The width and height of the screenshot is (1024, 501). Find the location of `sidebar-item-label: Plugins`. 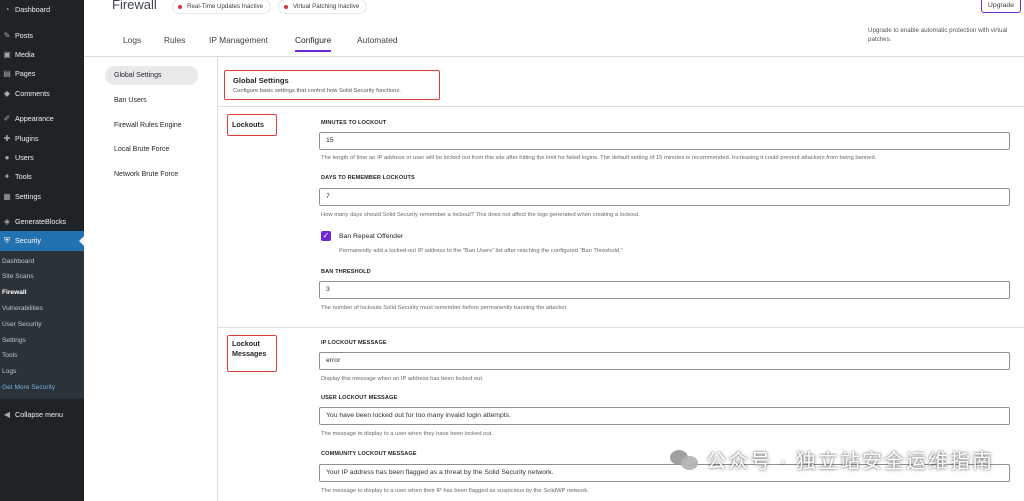

sidebar-item-label: Plugins is located at coordinates (27, 138).